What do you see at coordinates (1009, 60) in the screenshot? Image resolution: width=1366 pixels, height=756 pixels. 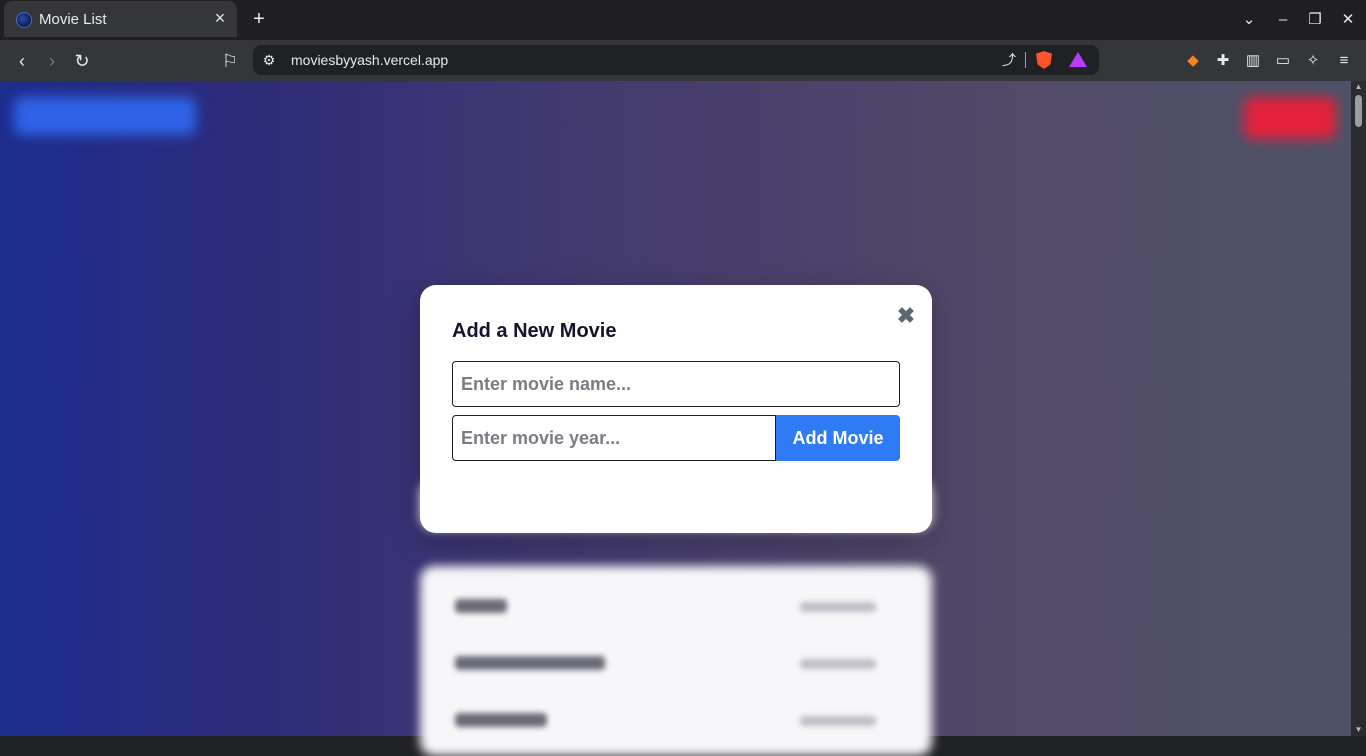 I see `share-icon: ⤴` at bounding box center [1009, 60].